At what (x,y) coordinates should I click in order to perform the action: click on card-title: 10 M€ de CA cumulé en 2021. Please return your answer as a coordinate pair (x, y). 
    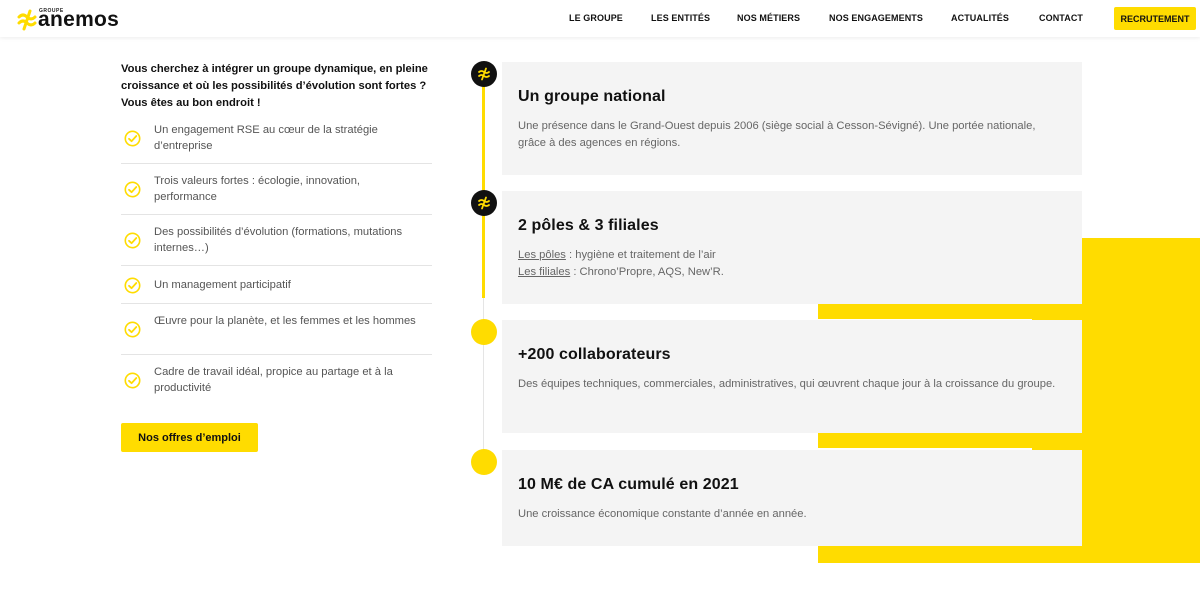
    Looking at the image, I should click on (628, 484).